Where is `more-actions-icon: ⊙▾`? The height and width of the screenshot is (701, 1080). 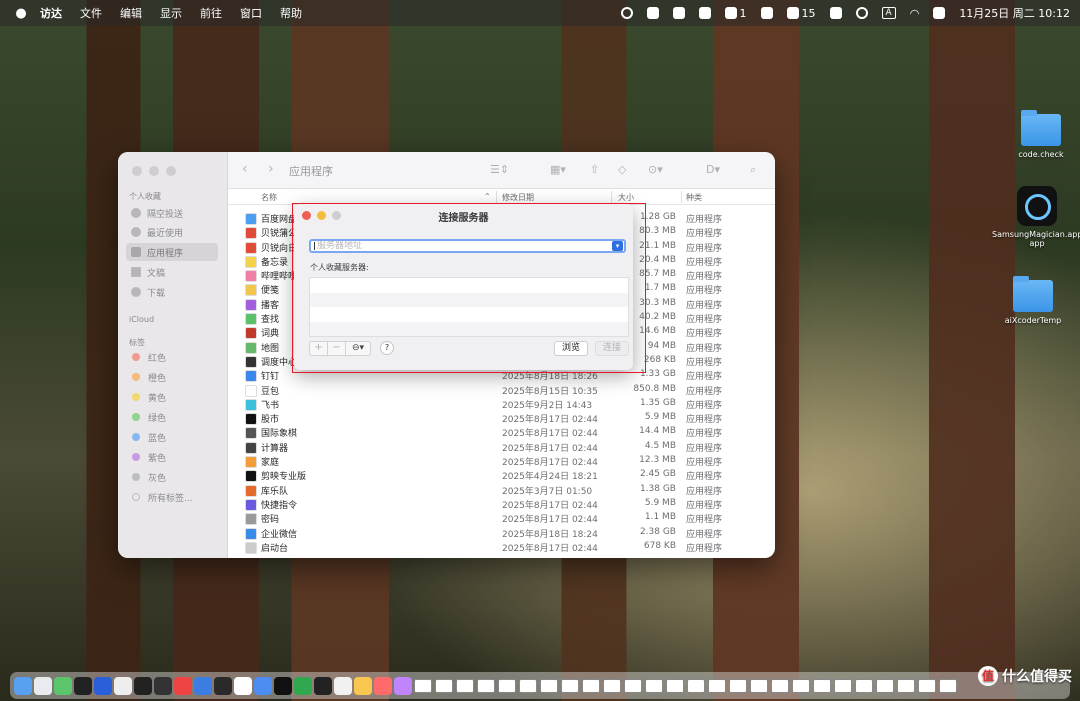 more-actions-icon: ⊙▾ is located at coordinates (655, 169).